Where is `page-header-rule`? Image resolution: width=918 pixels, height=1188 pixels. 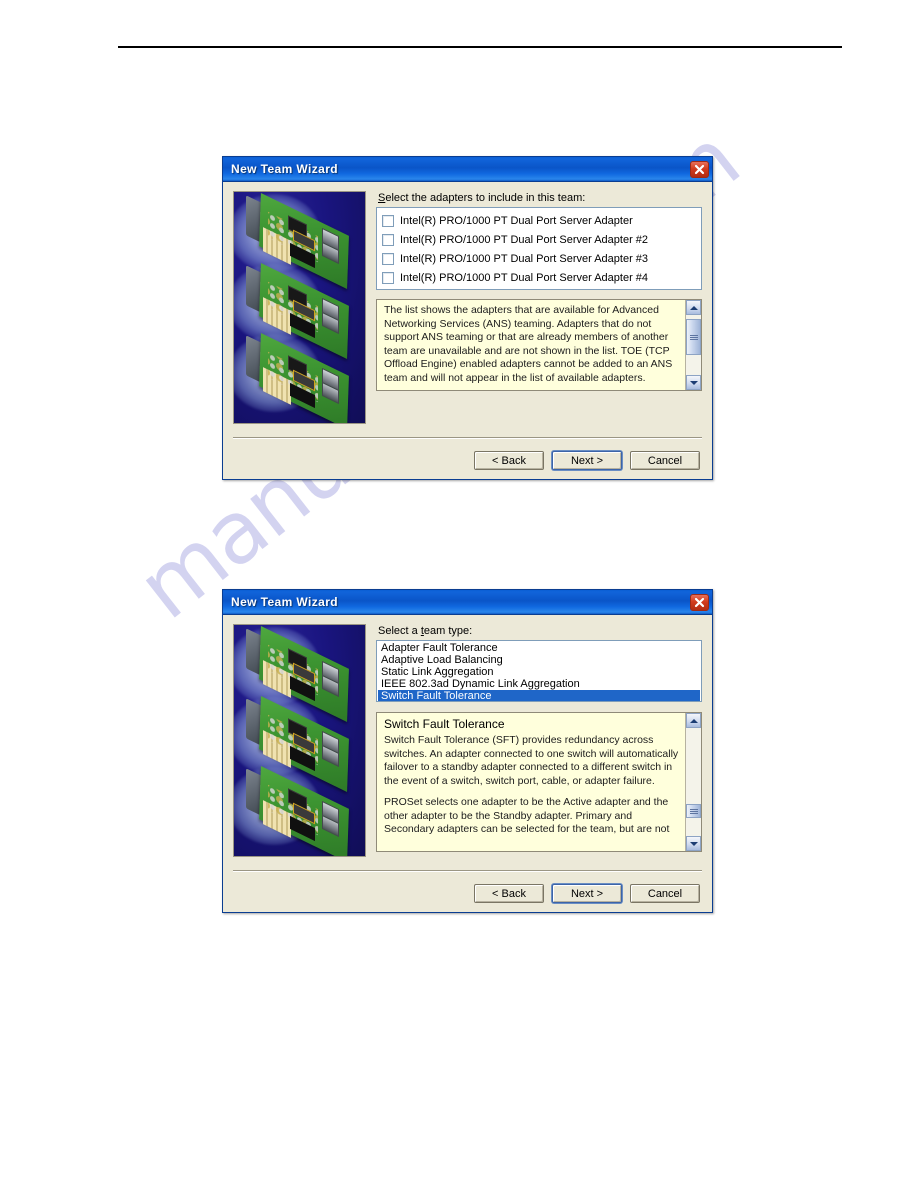 page-header-rule is located at coordinates (480, 47).